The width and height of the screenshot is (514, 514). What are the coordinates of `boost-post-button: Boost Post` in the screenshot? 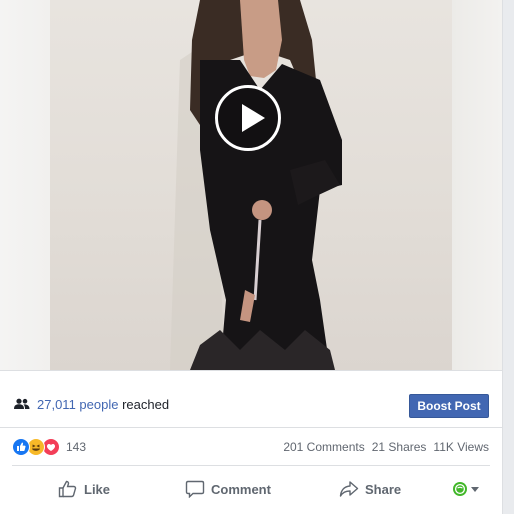 It's located at (449, 406).